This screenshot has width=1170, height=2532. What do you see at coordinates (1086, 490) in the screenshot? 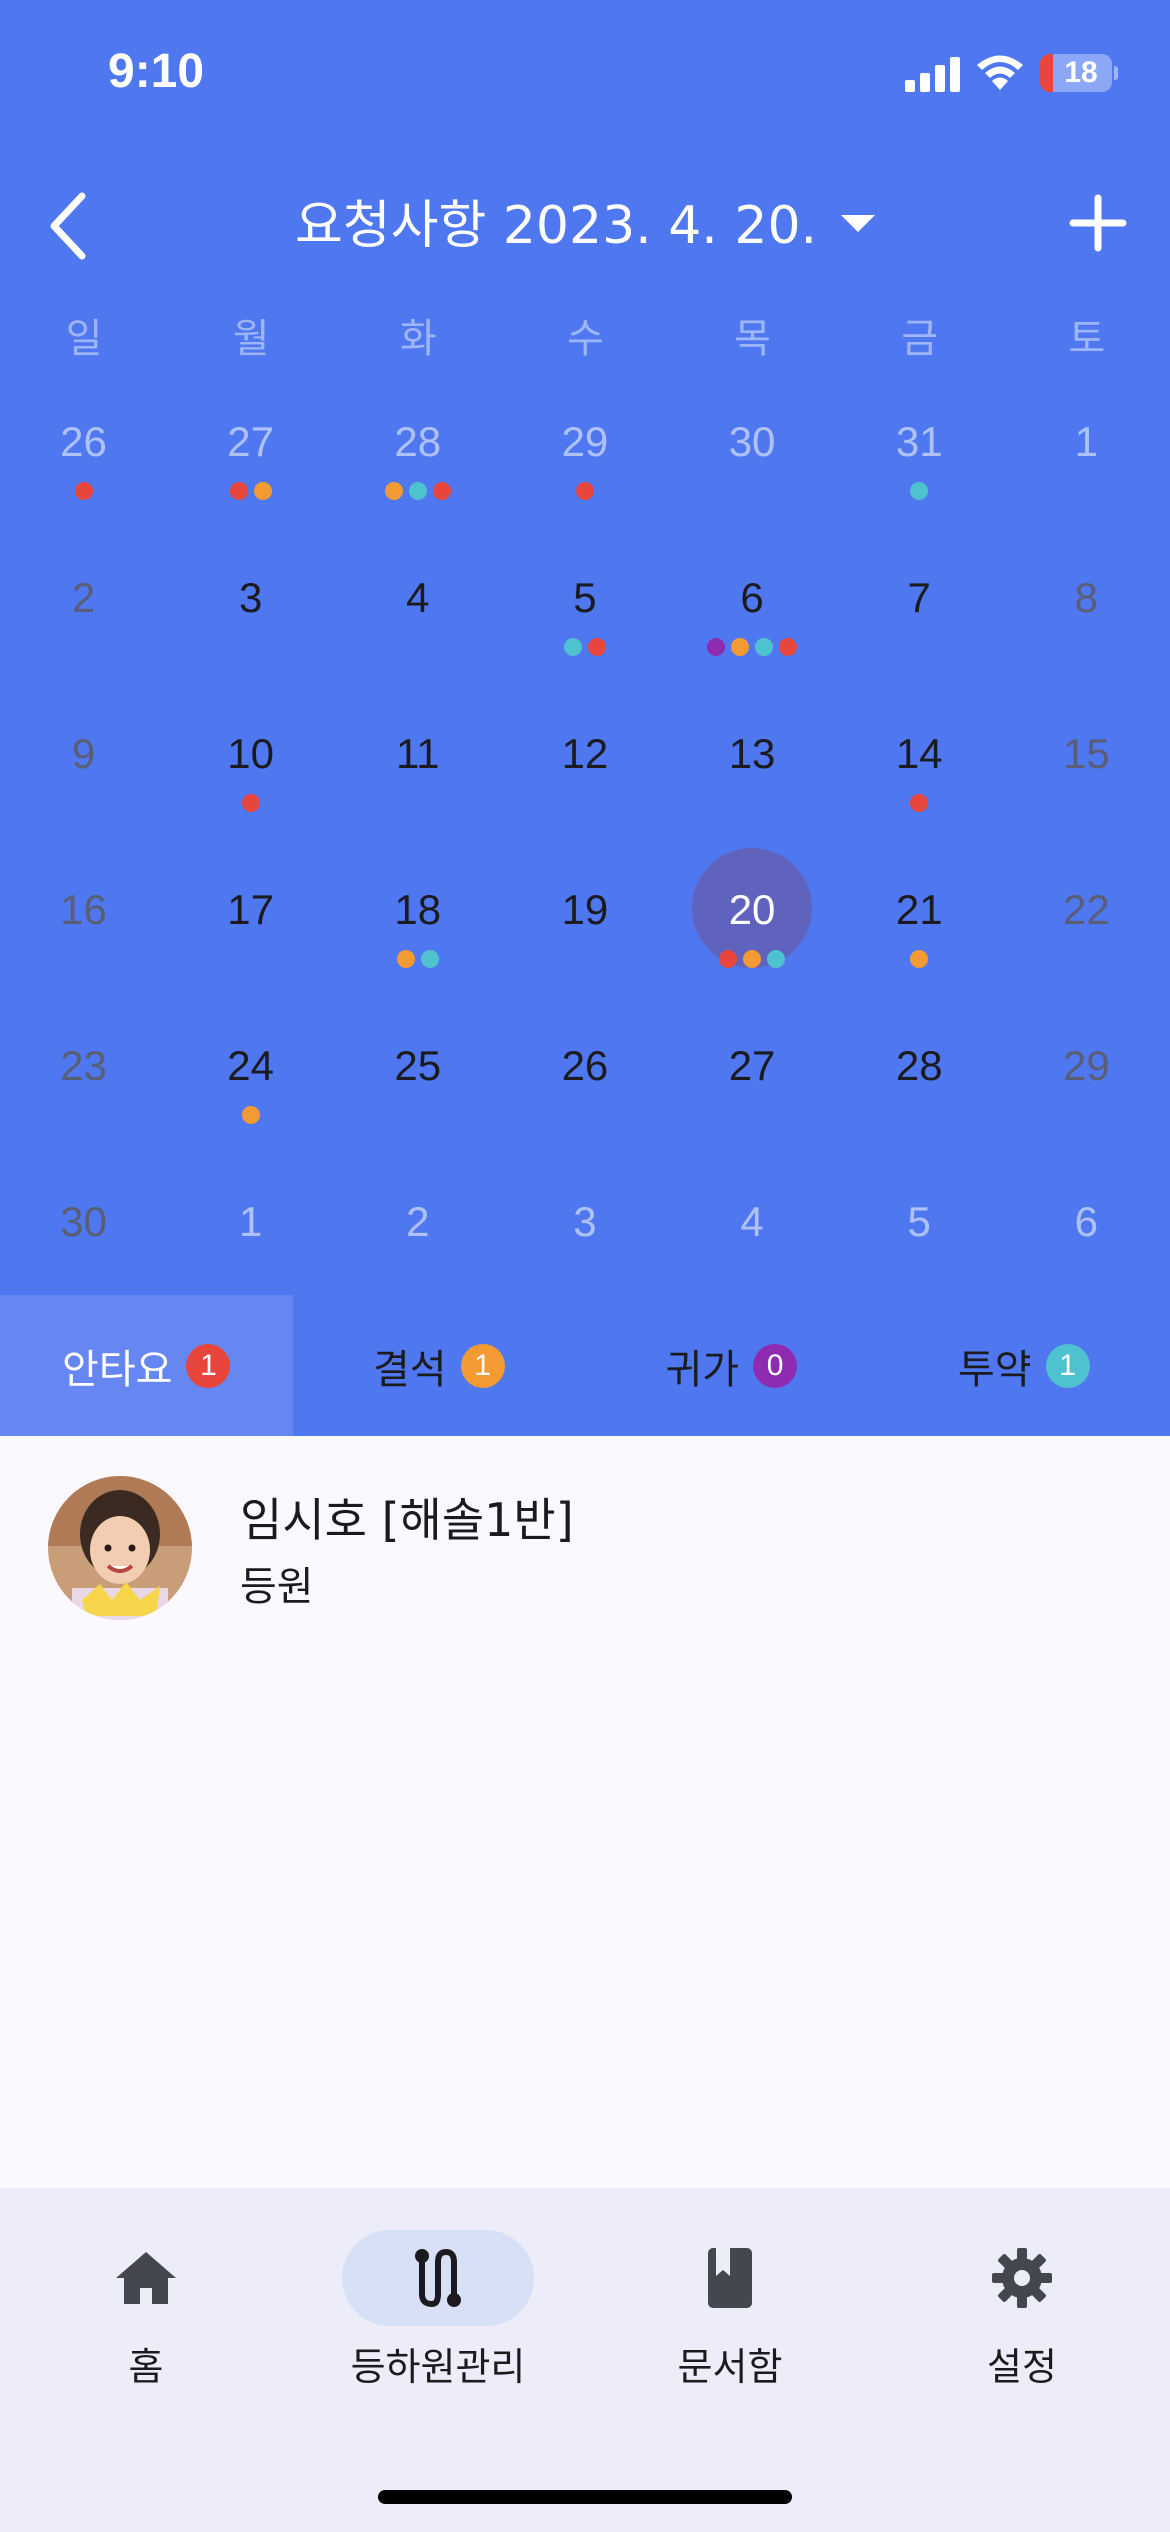
I see `calendar-day: 1` at bounding box center [1086, 490].